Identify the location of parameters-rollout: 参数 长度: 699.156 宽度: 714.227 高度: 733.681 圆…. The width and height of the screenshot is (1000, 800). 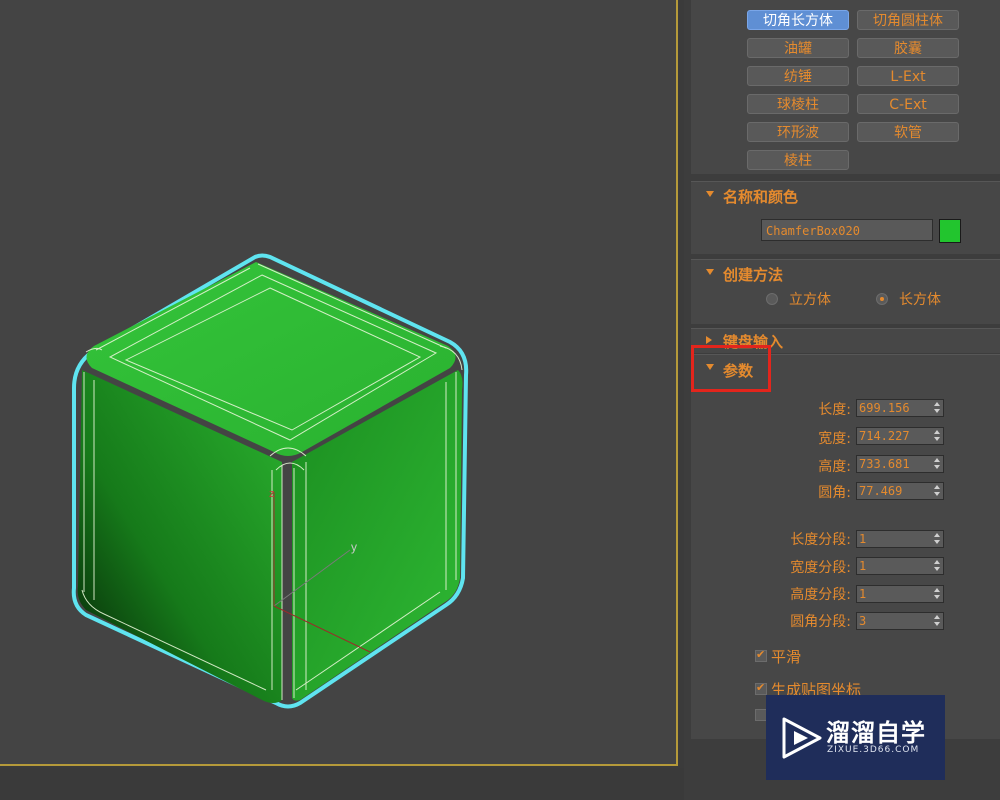
(845, 546).